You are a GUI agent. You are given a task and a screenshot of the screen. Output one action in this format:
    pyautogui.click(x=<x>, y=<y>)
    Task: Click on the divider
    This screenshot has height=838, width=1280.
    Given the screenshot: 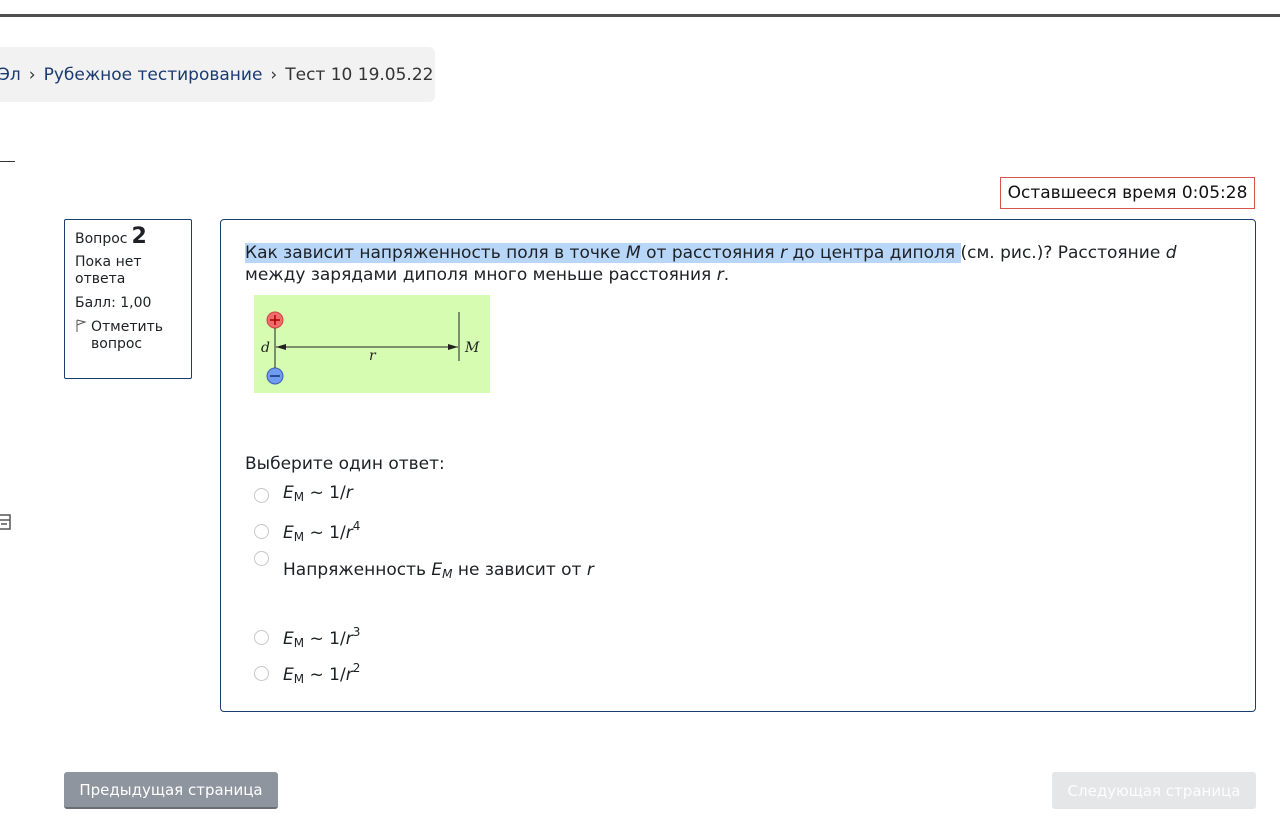 What is the action you would take?
    pyautogui.click(x=7, y=161)
    